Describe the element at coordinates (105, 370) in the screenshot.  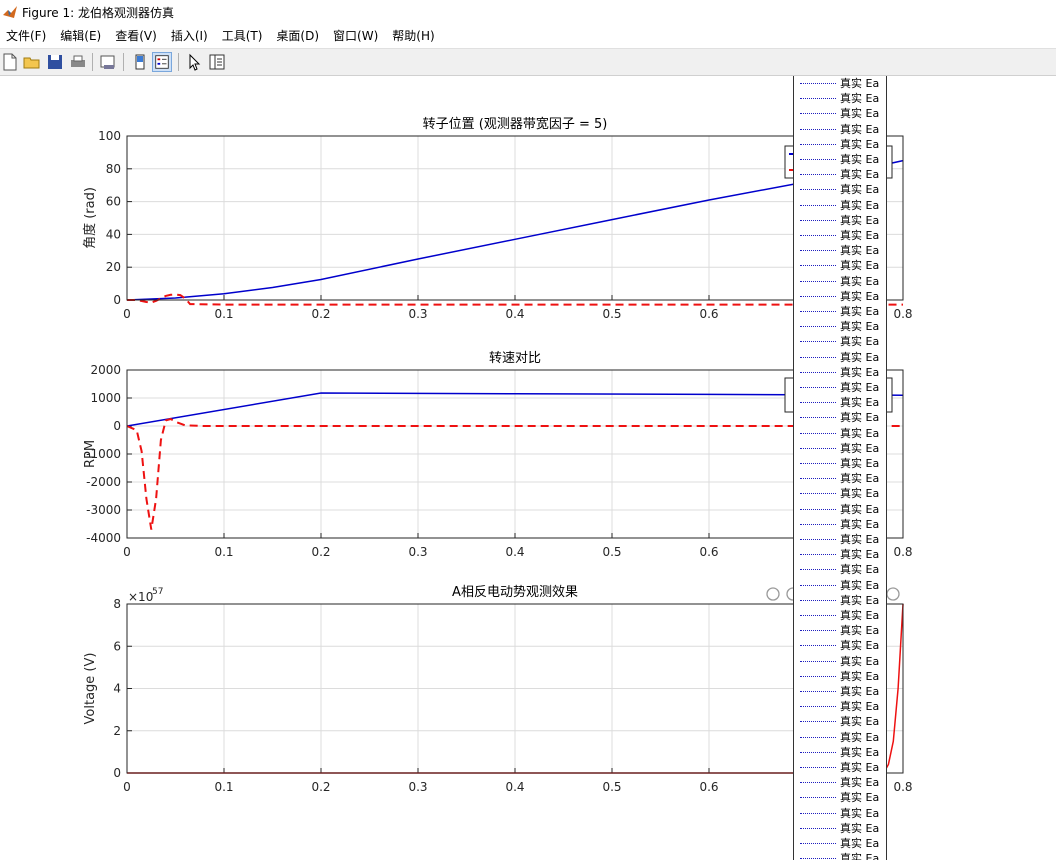
I see `y-tick-label: 2000` at that location.